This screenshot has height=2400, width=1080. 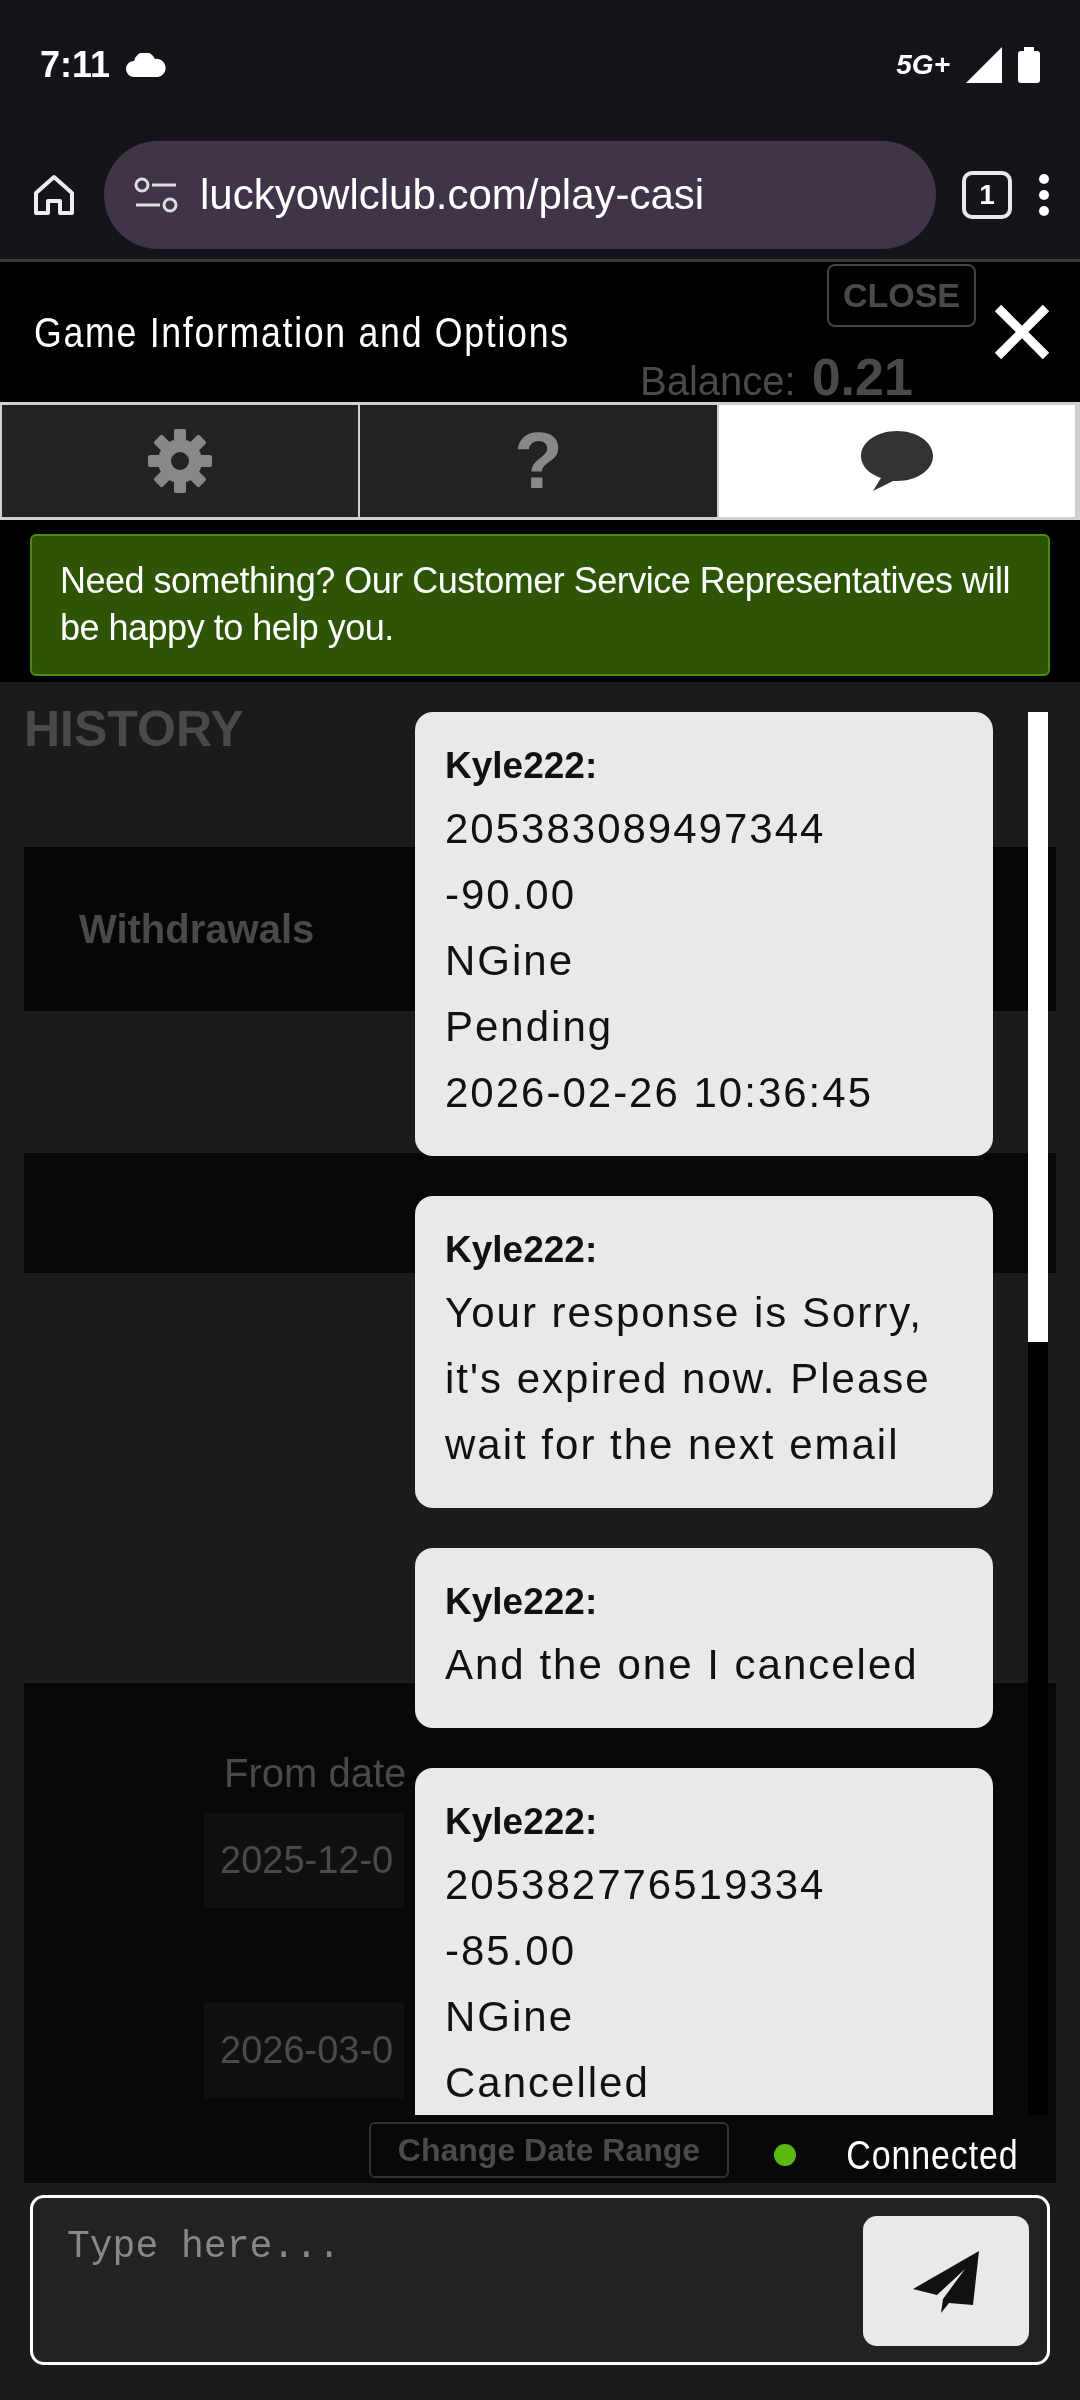 I want to click on message-text: Your response is Sorry, it's expired now. Please wait for the next email, so click(x=688, y=1378).